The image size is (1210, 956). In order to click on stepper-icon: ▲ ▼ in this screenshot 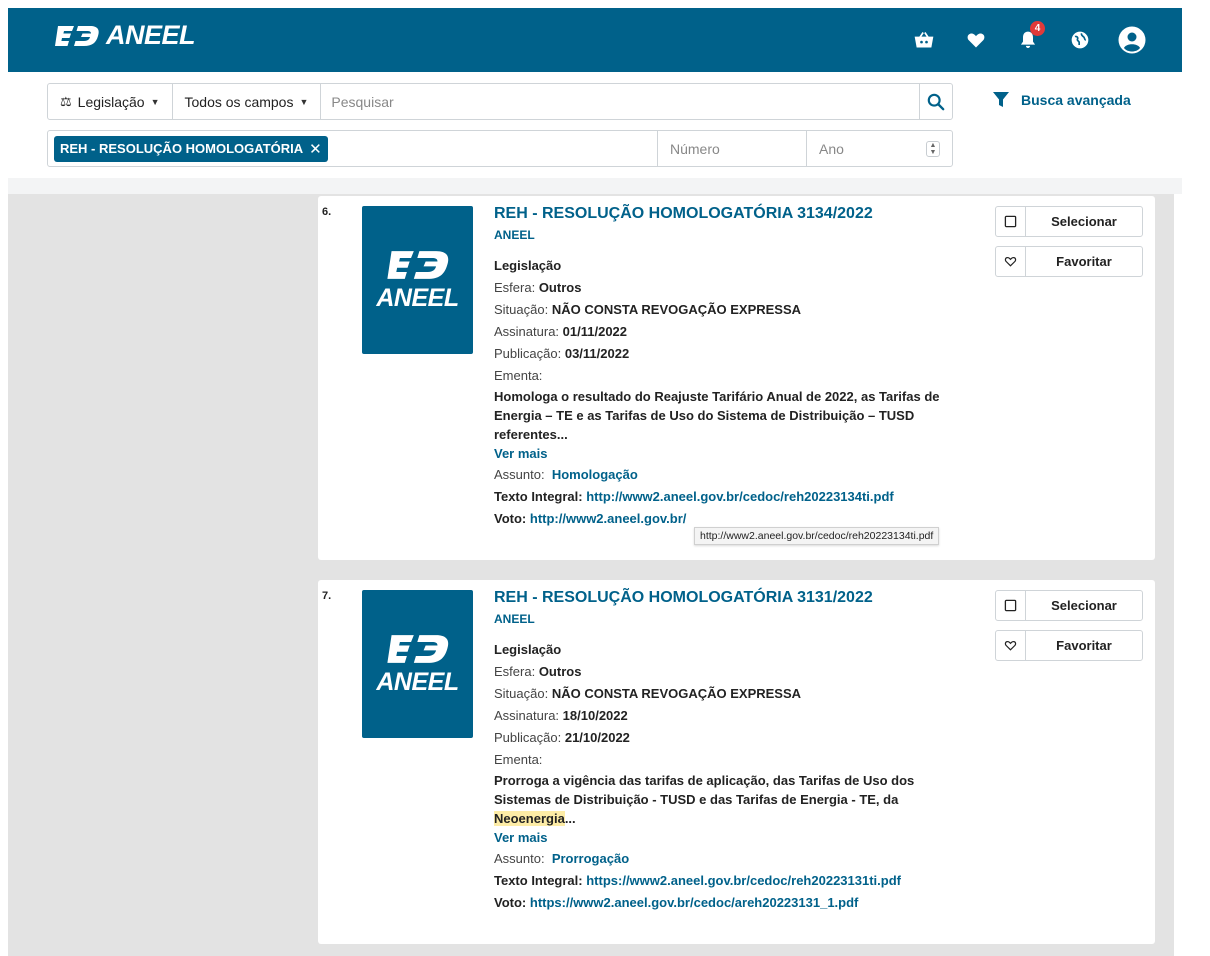, I will do `click(933, 149)`.